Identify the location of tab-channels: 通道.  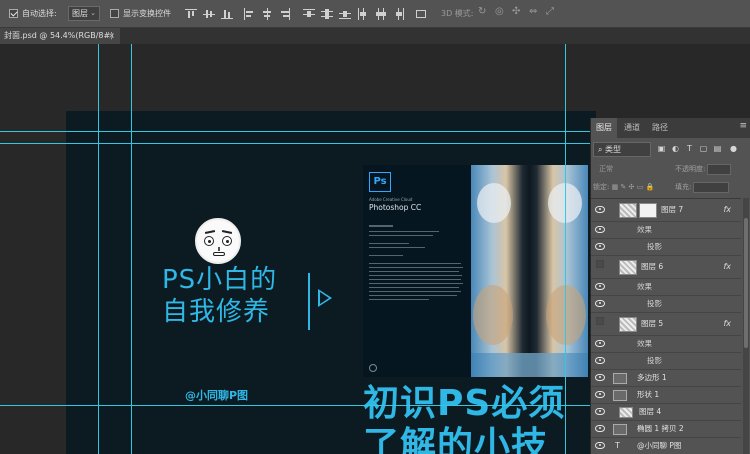
(632, 128).